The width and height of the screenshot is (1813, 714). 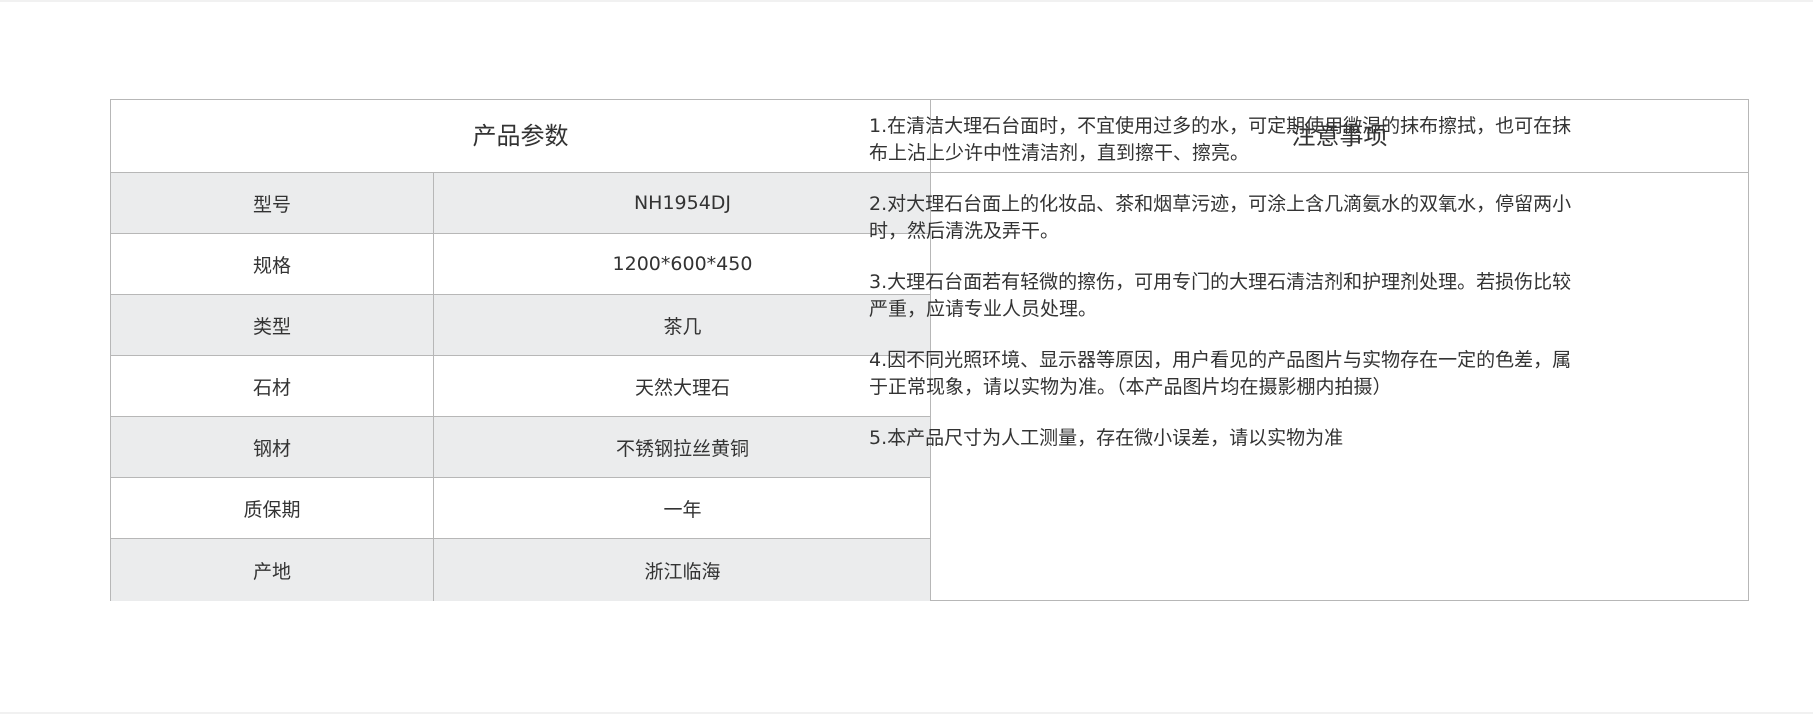 I want to click on param-value: 天然大理石, so click(x=682, y=387).